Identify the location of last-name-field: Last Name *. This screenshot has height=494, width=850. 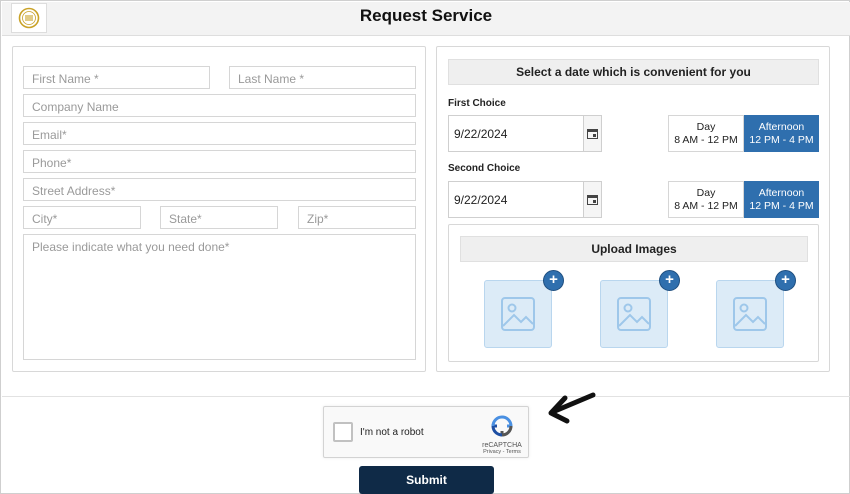
(322, 77).